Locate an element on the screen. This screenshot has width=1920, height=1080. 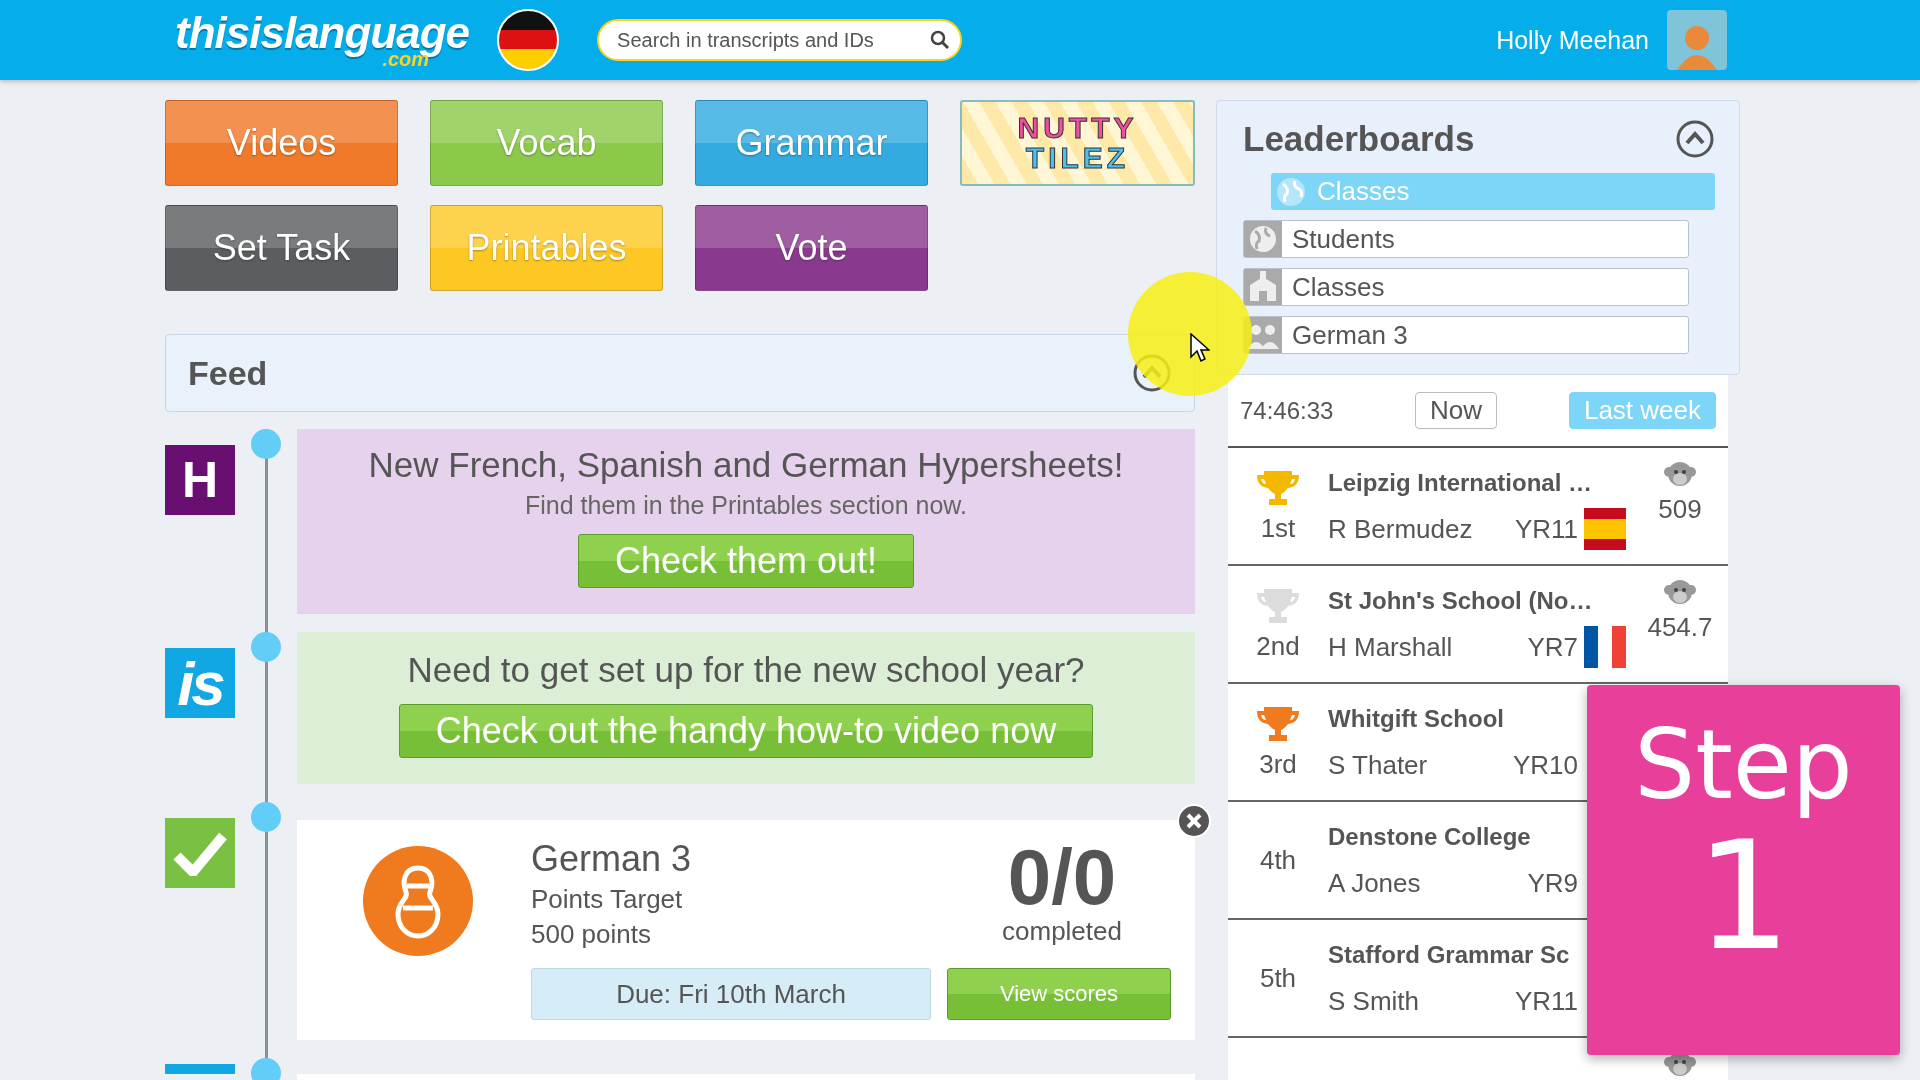
scope-option: Students is located at coordinates (1466, 239).